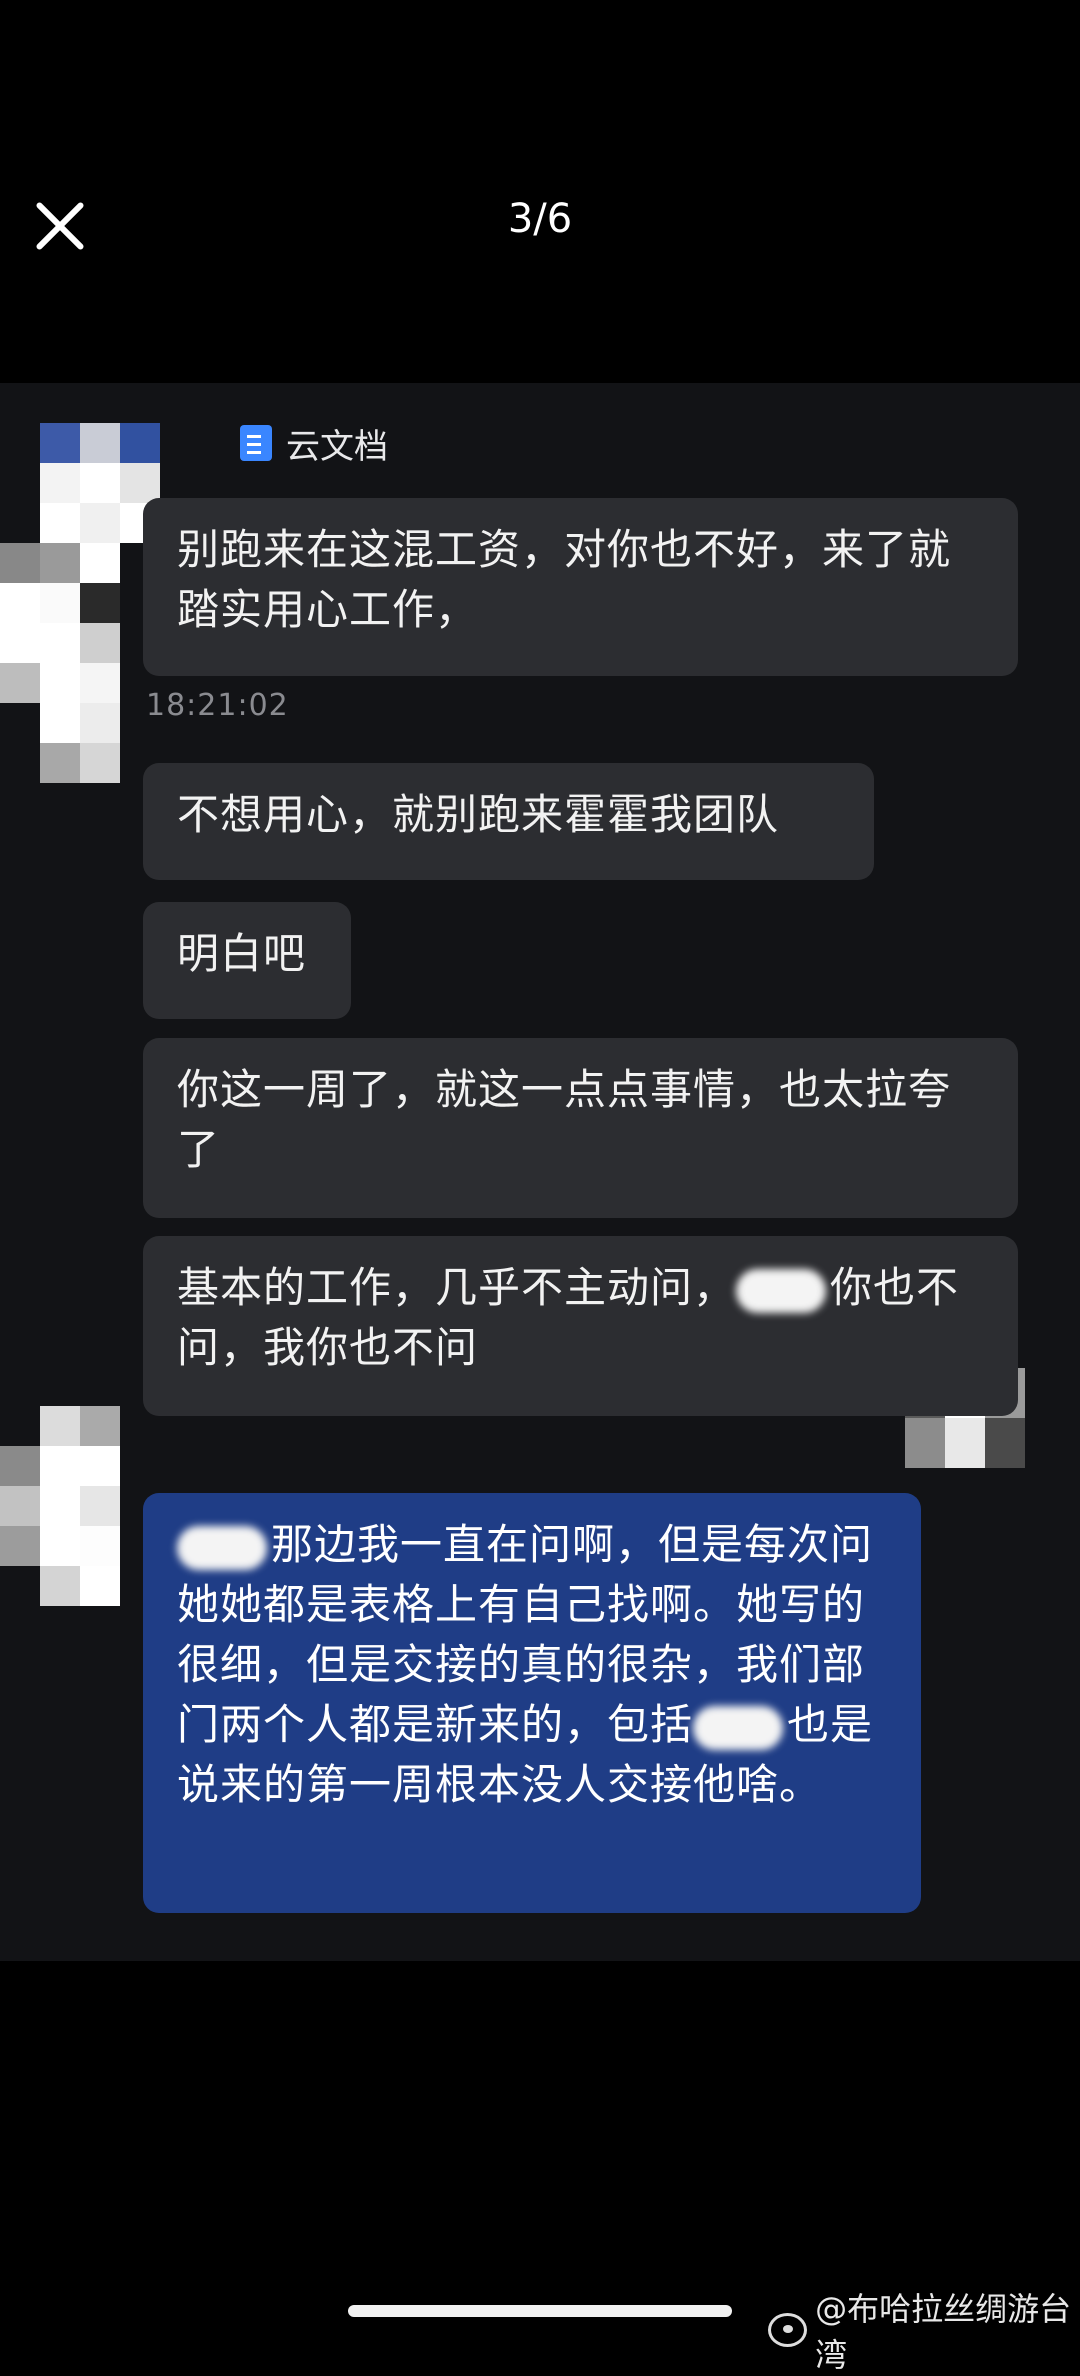  I want to click on page-counter: 3/6, so click(540, 219).